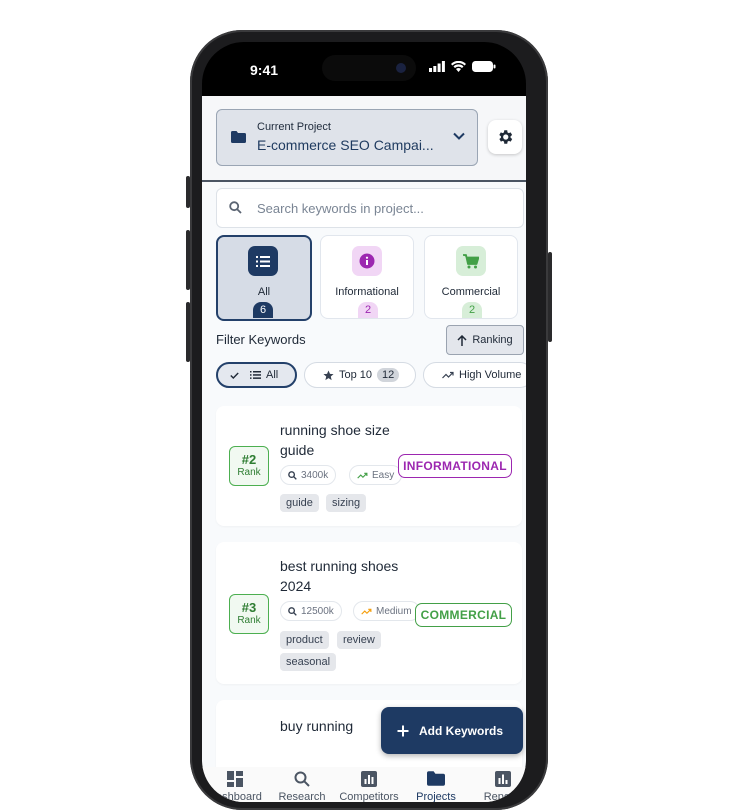 This screenshot has height=810, width=753. Describe the element at coordinates (249, 459) in the screenshot. I see `rank-value: #2` at that location.